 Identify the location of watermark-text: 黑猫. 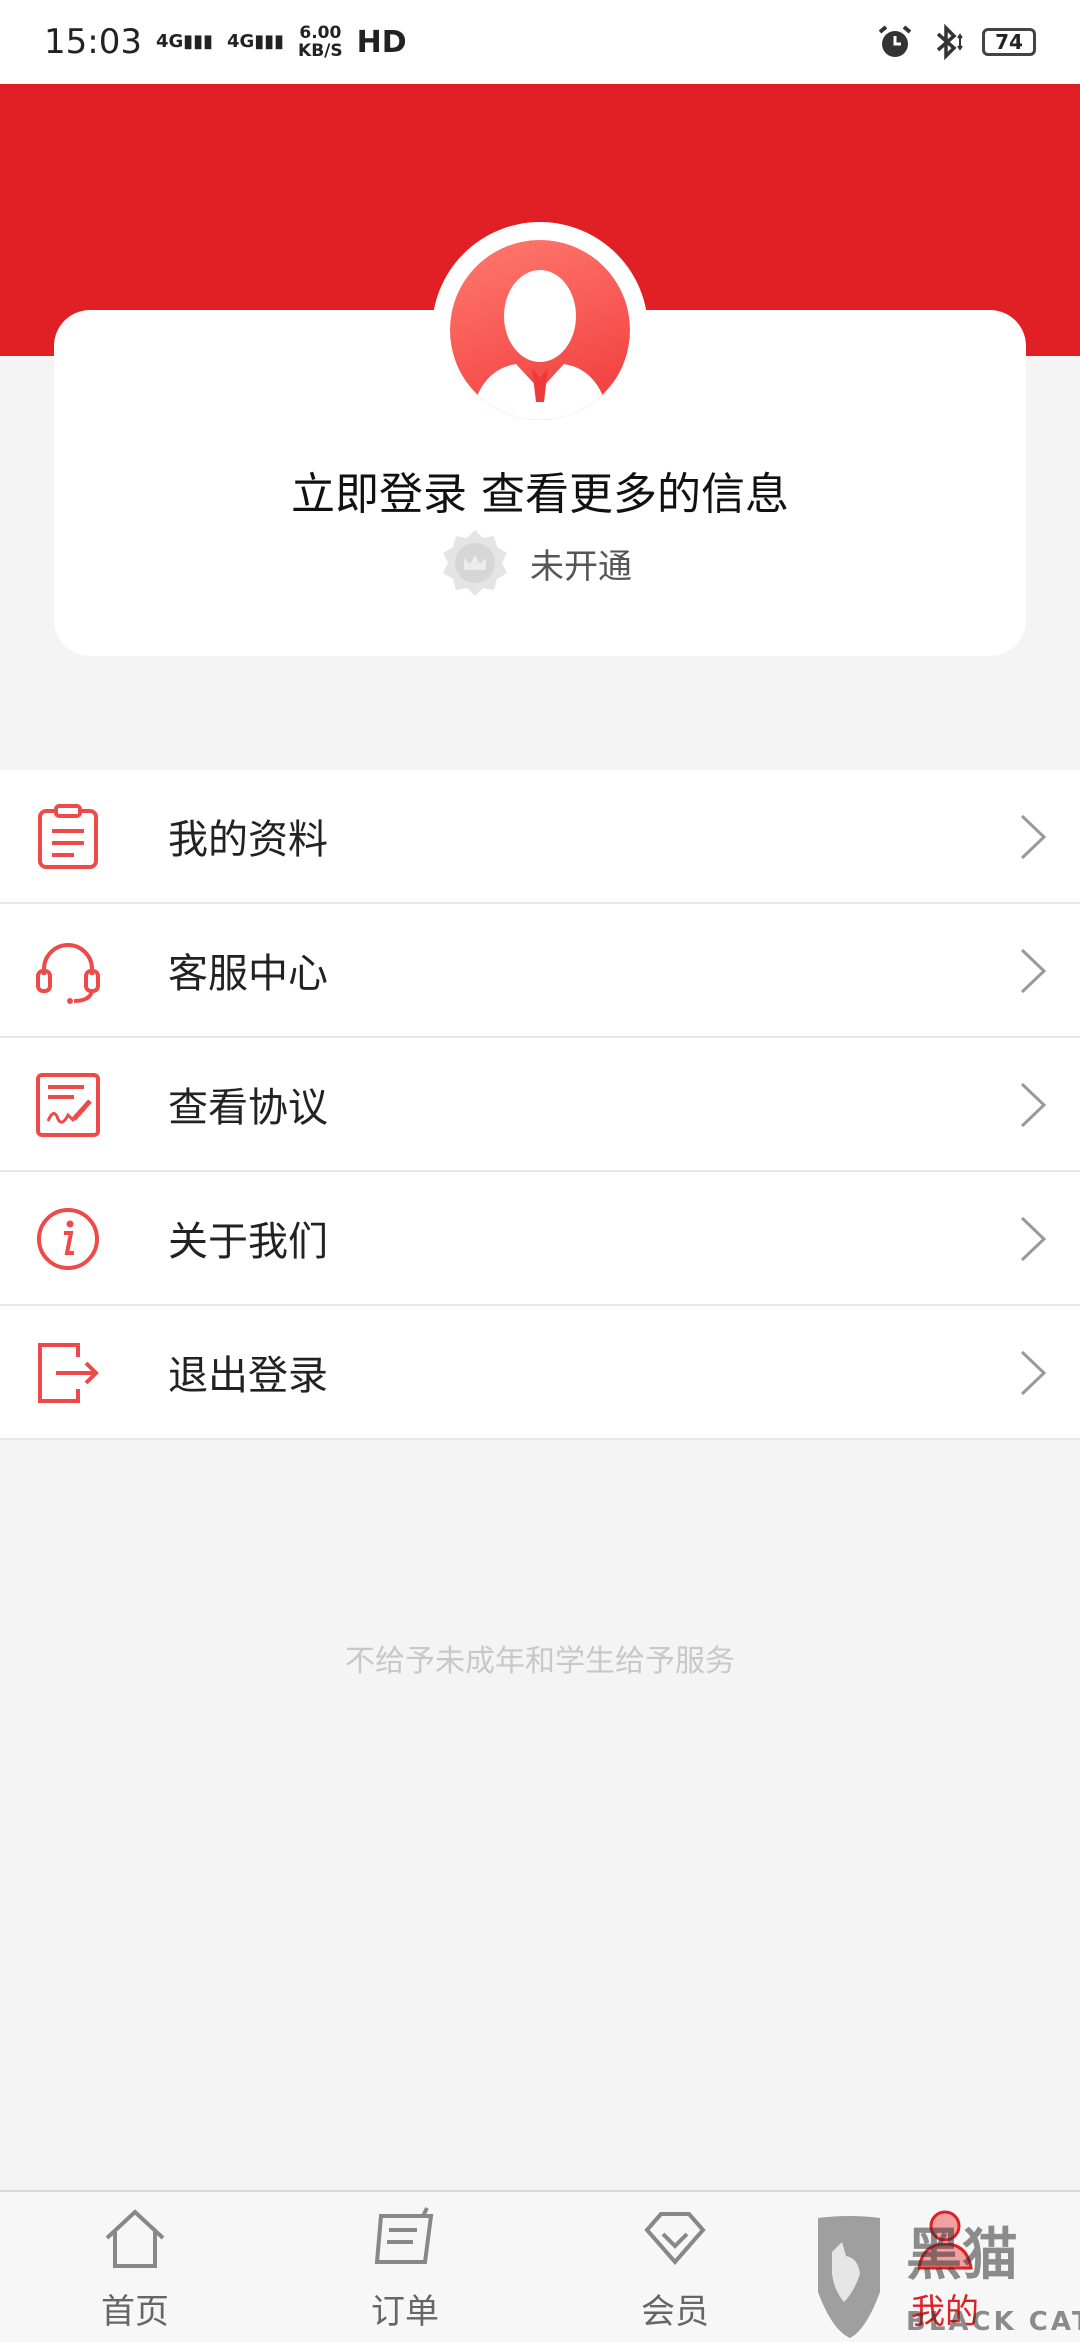
(962, 2255).